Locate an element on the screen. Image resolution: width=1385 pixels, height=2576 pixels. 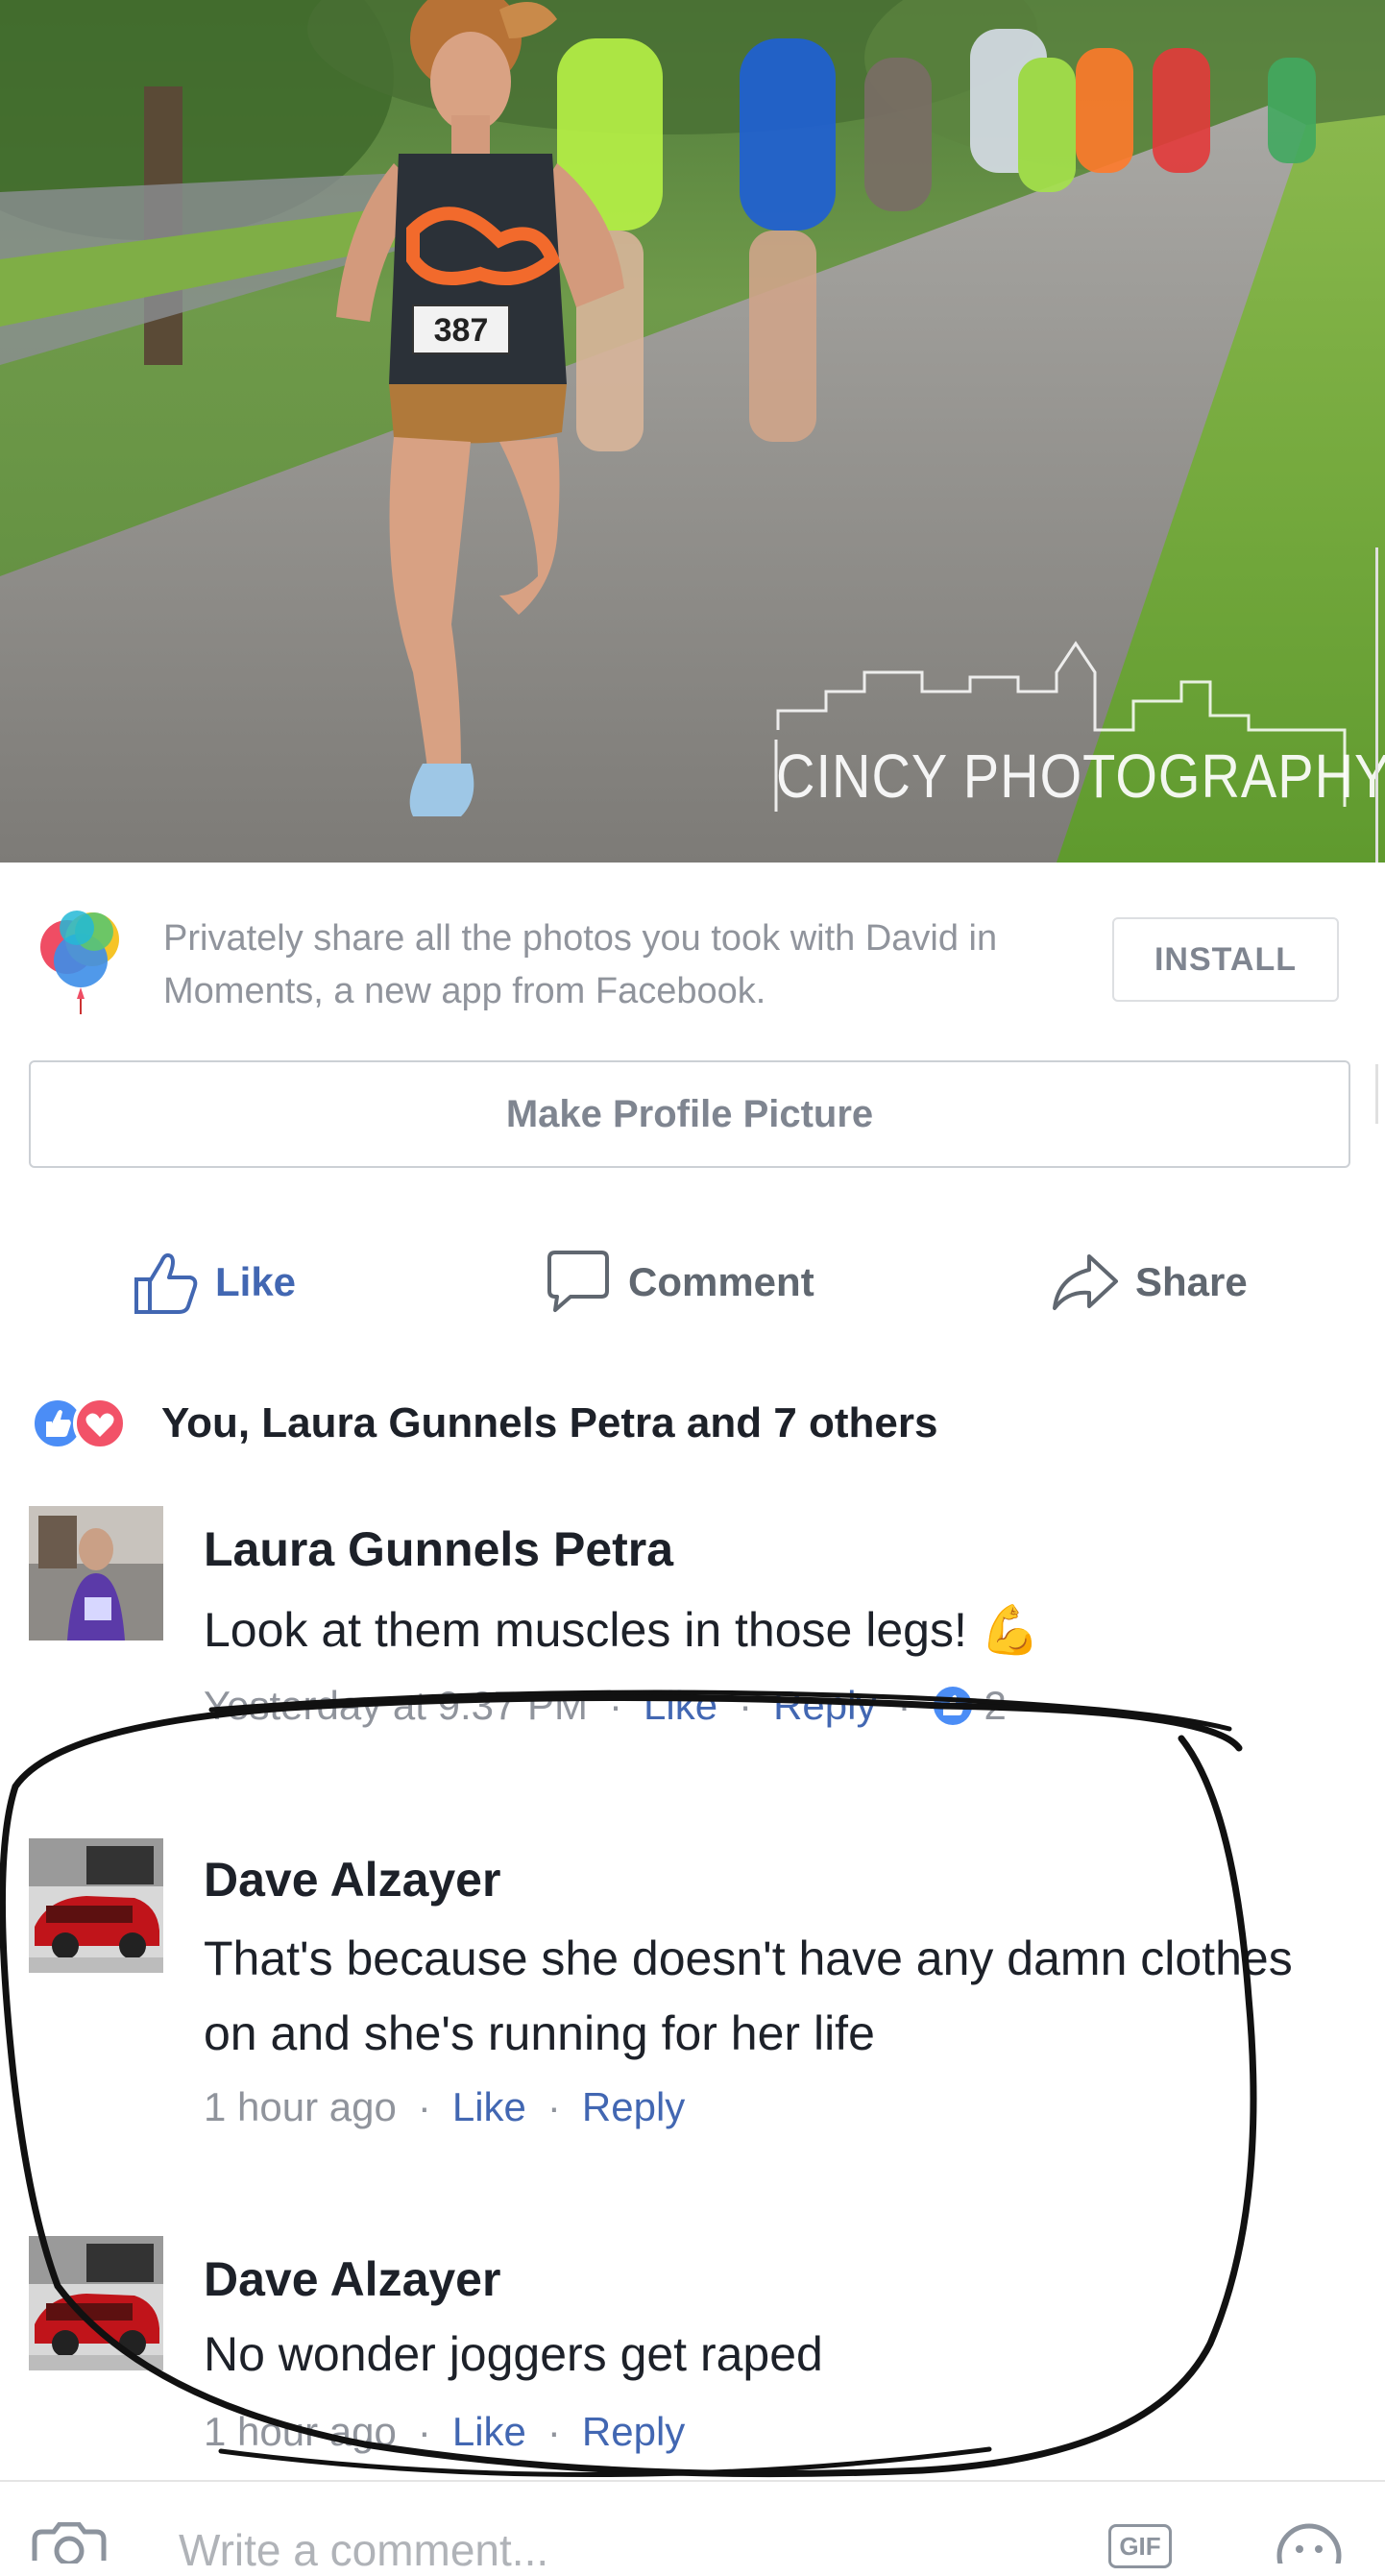
comment-author: Laura Gunnels Petra is located at coordinates (438, 1549).